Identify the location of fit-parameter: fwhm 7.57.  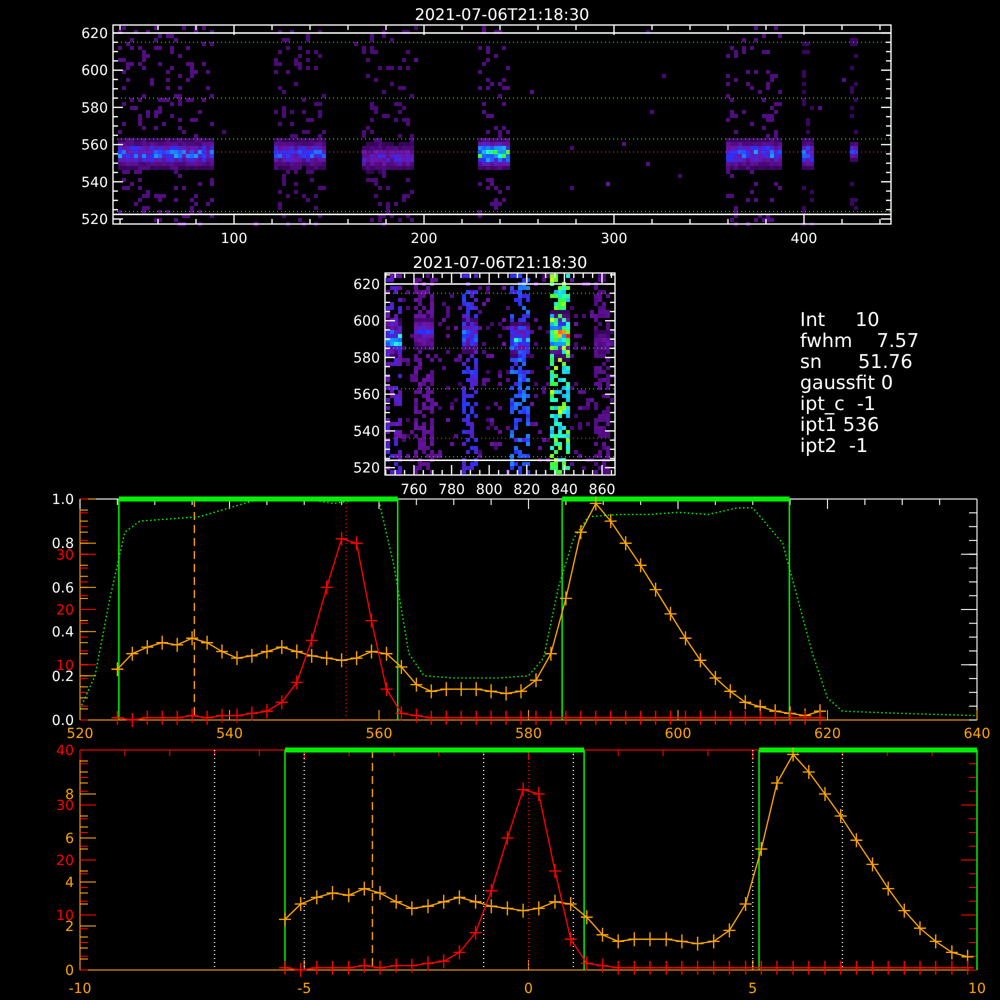
(859, 341).